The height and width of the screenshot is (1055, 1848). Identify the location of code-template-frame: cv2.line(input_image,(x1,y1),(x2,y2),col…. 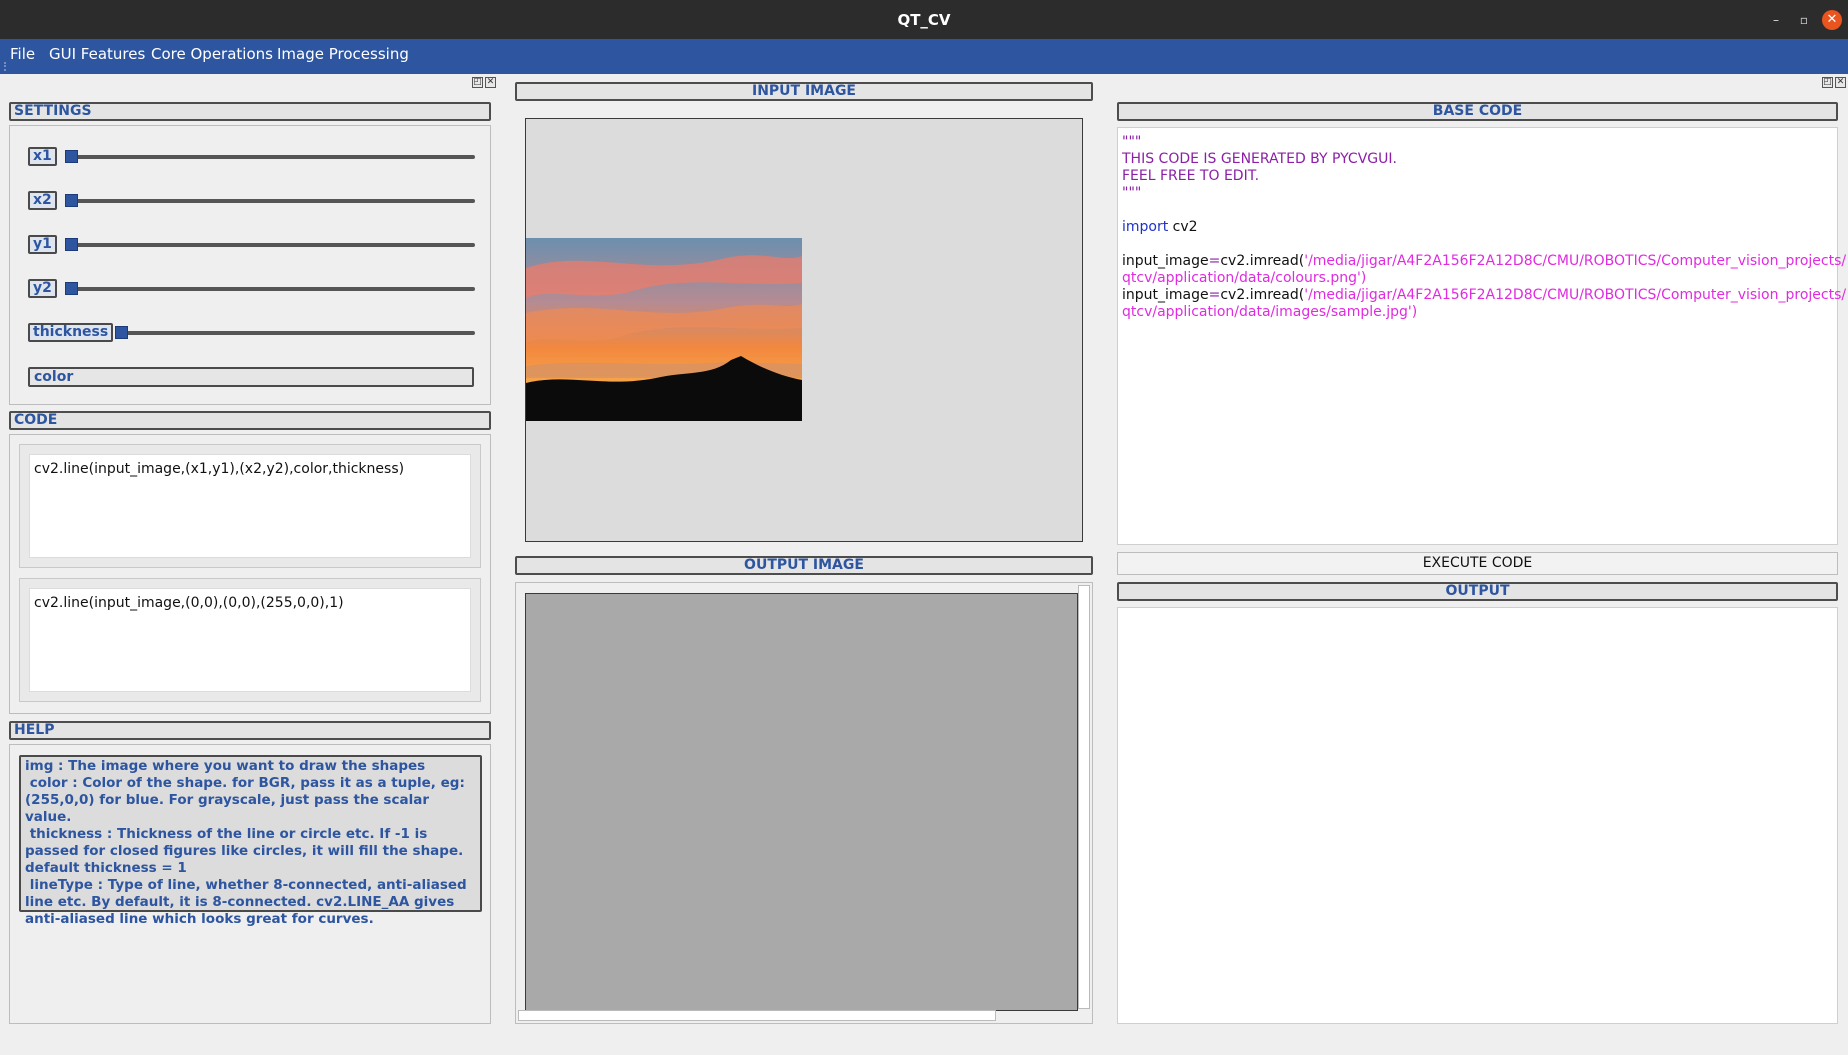
(250, 506).